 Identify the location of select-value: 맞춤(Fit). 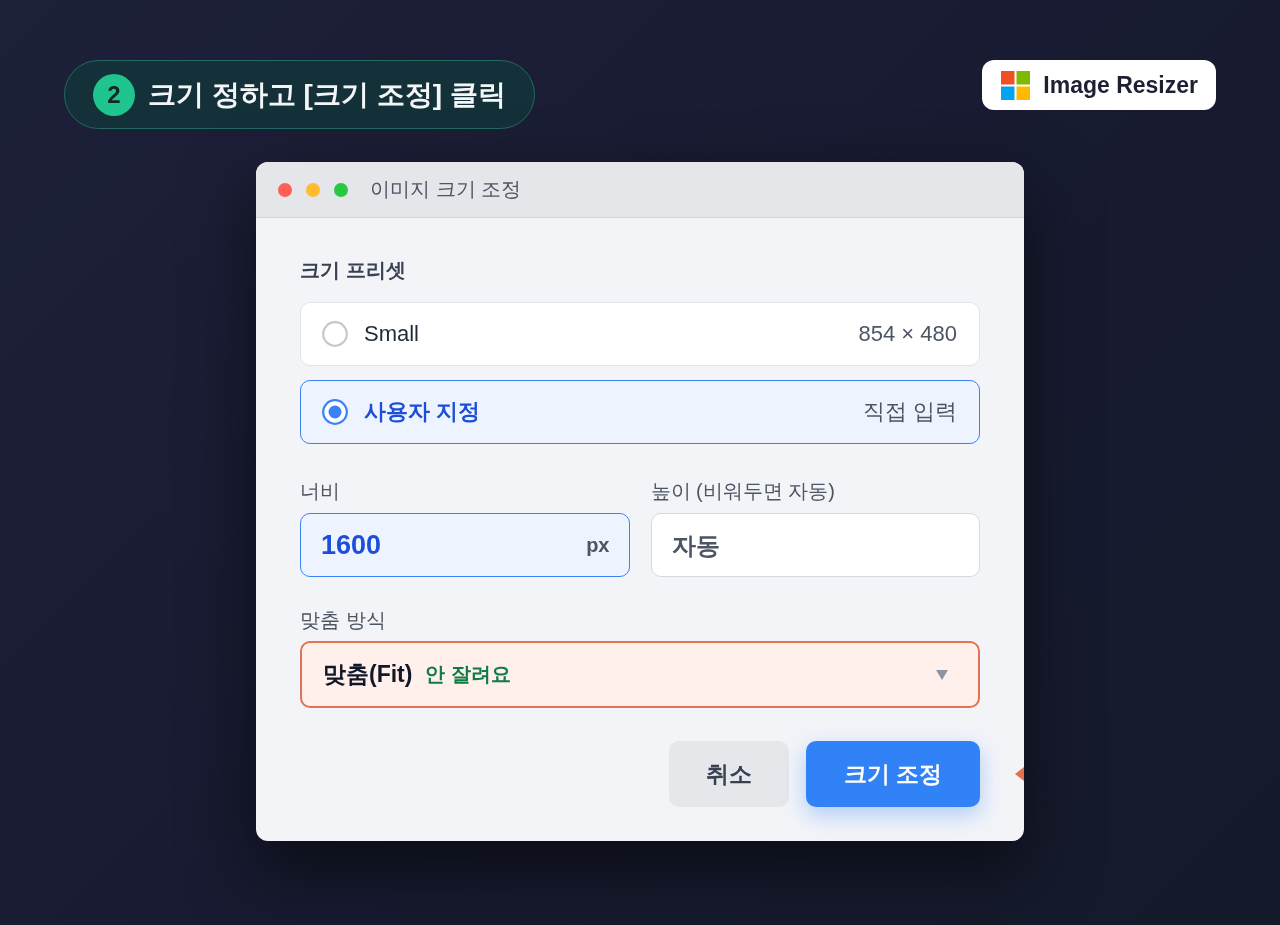
(368, 674).